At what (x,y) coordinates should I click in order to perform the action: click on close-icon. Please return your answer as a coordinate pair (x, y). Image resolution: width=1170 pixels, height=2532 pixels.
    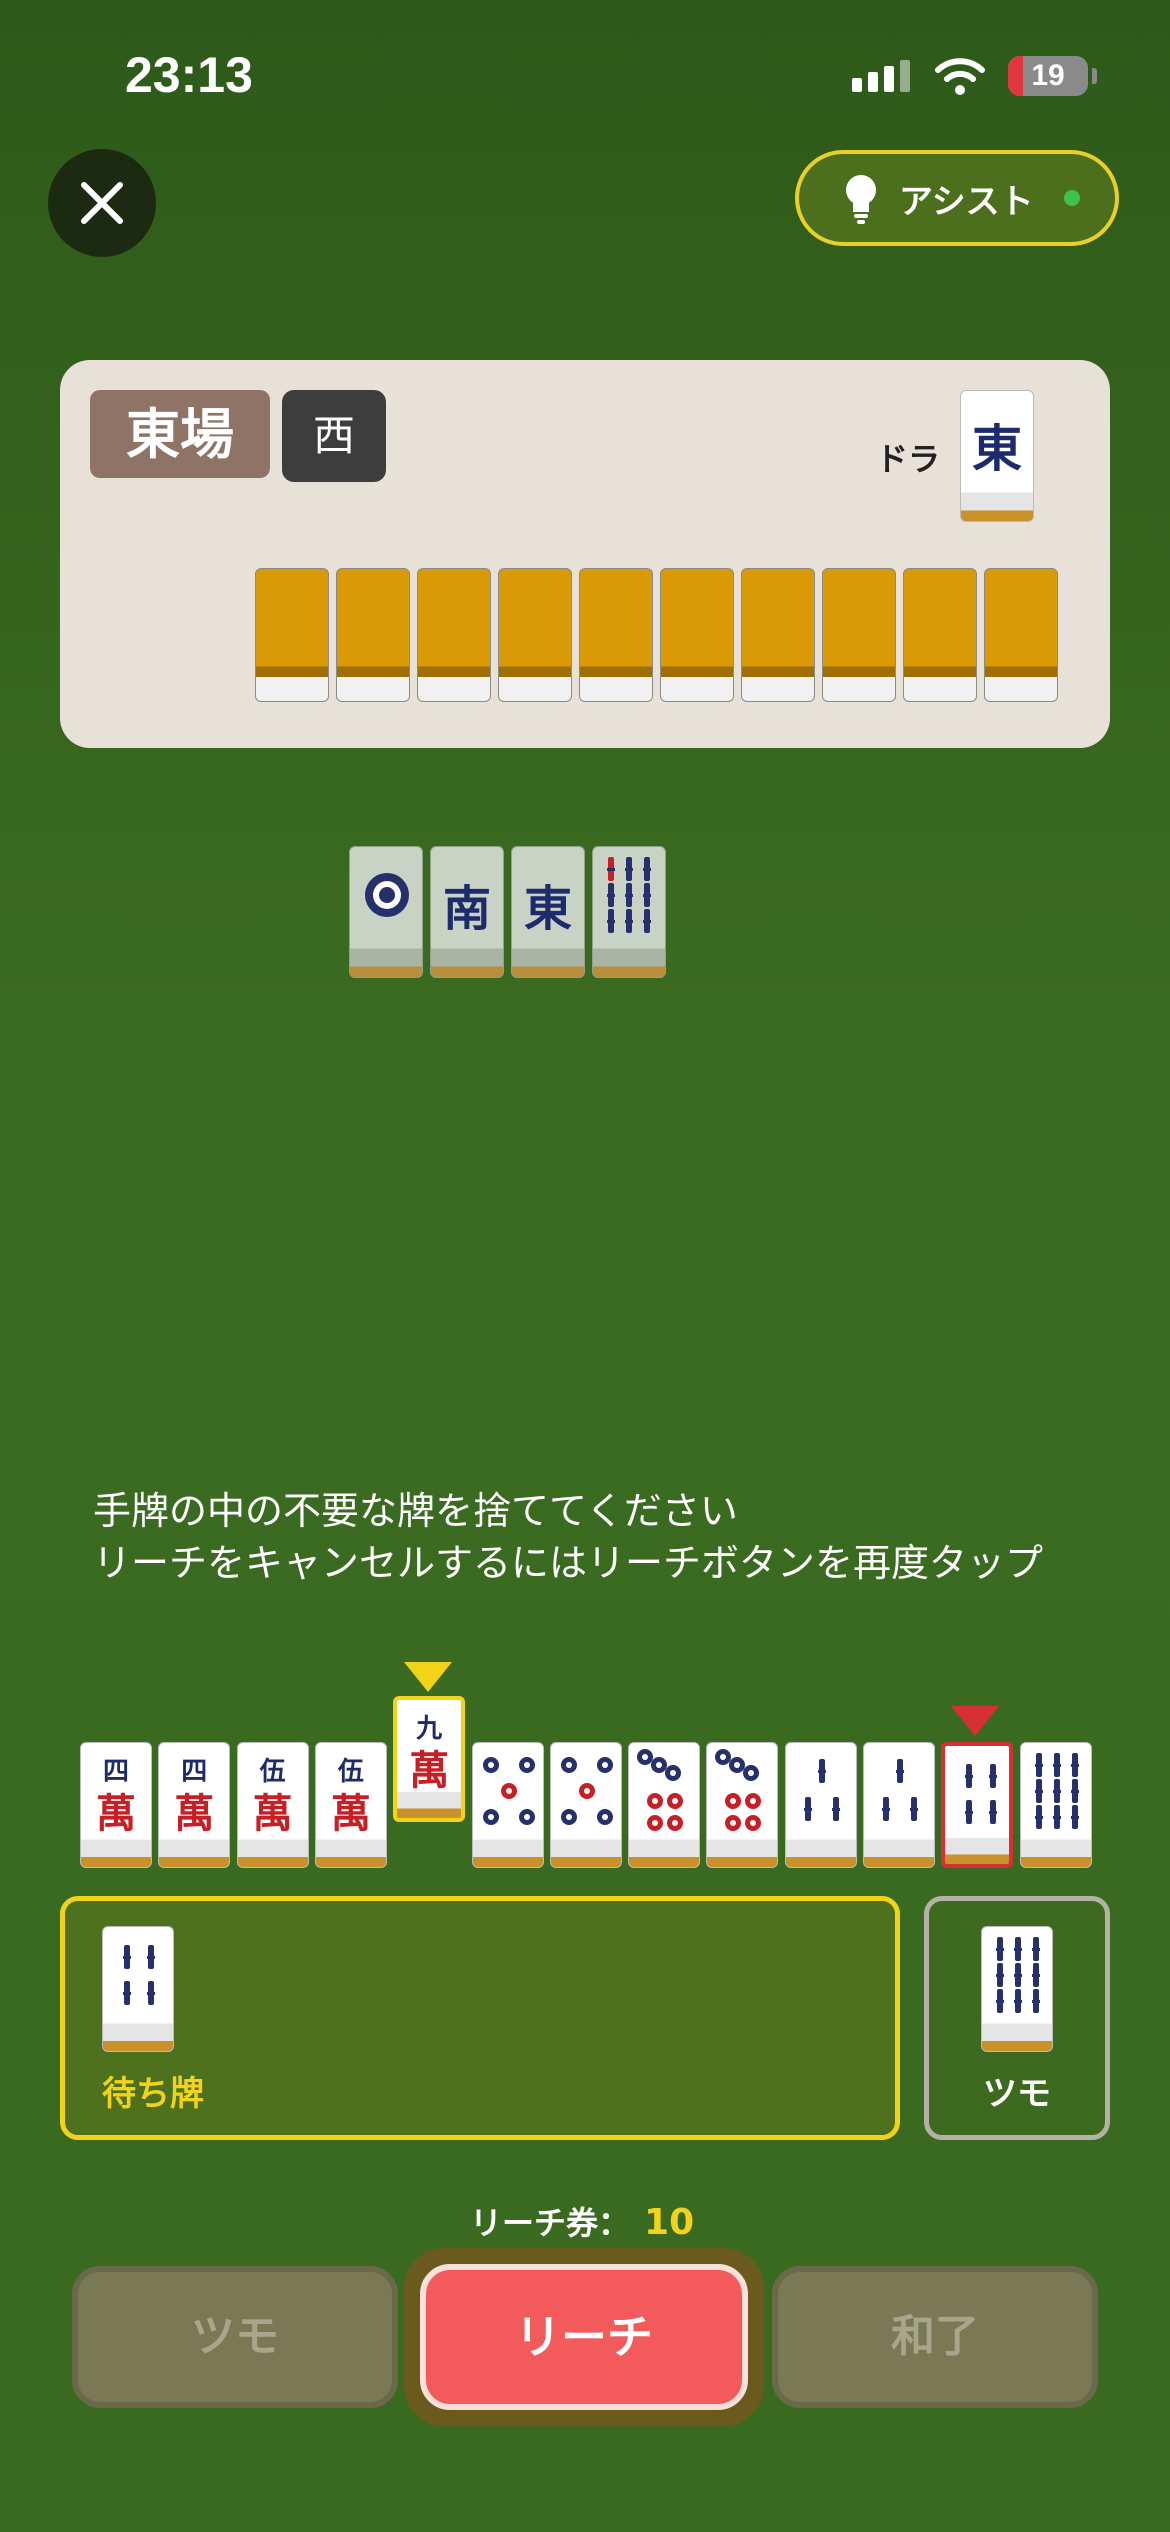
    Looking at the image, I should click on (102, 203).